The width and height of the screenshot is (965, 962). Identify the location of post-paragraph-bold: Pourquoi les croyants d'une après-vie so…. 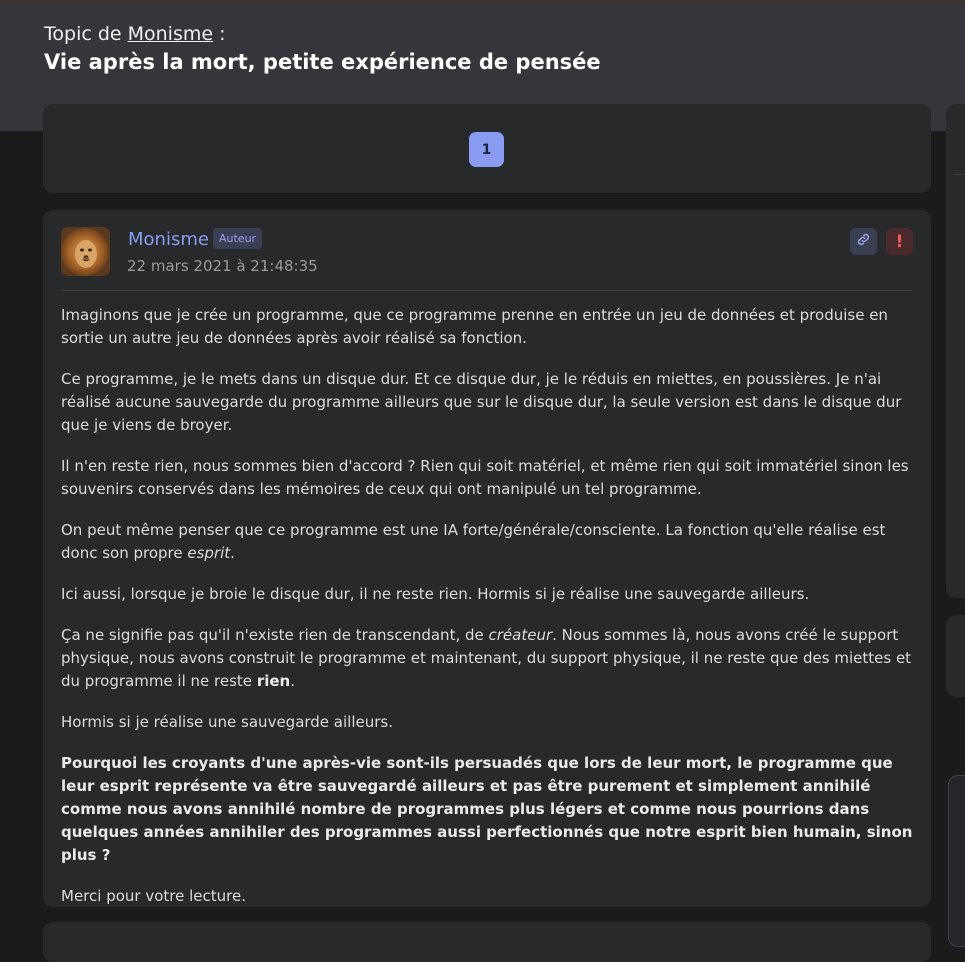
(487, 809).